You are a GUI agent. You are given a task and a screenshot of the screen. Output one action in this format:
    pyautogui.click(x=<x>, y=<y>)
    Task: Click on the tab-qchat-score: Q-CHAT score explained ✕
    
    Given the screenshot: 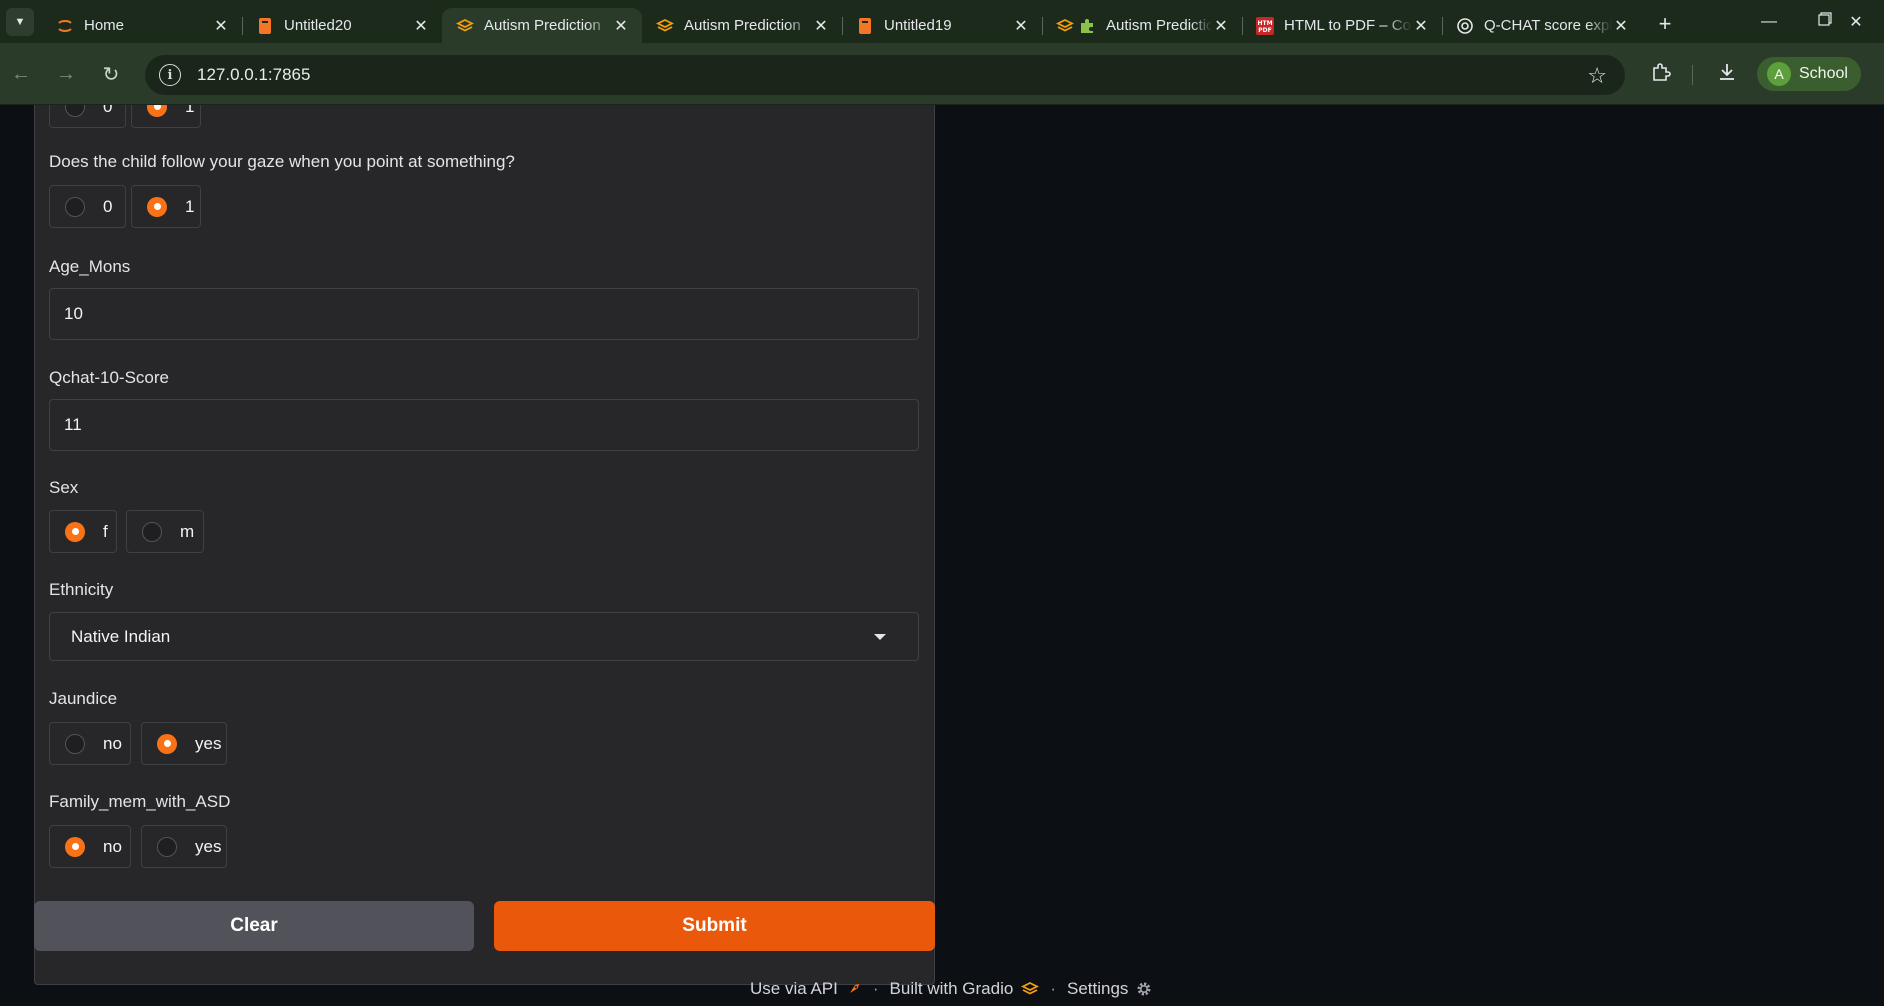 What is the action you would take?
    pyautogui.click(x=1542, y=25)
    